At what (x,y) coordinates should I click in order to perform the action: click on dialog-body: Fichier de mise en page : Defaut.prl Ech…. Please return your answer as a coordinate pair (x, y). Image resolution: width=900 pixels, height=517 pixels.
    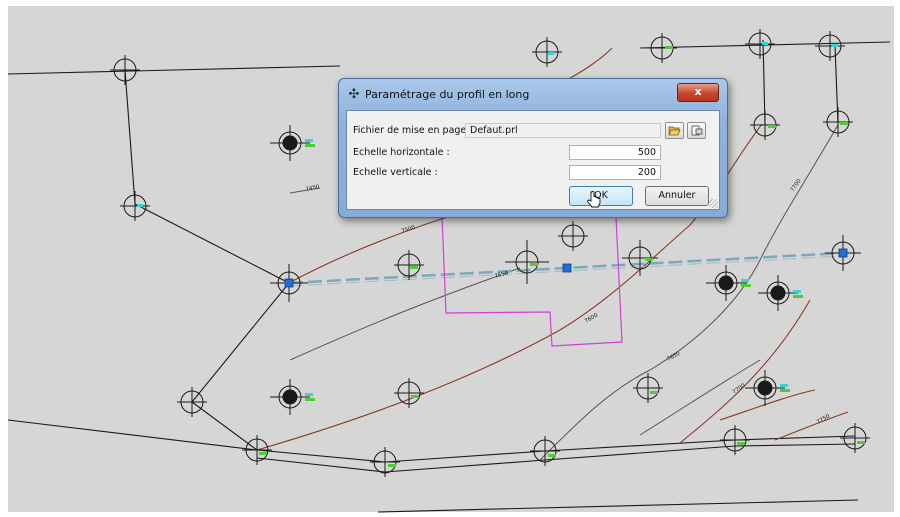
    Looking at the image, I should click on (533, 160).